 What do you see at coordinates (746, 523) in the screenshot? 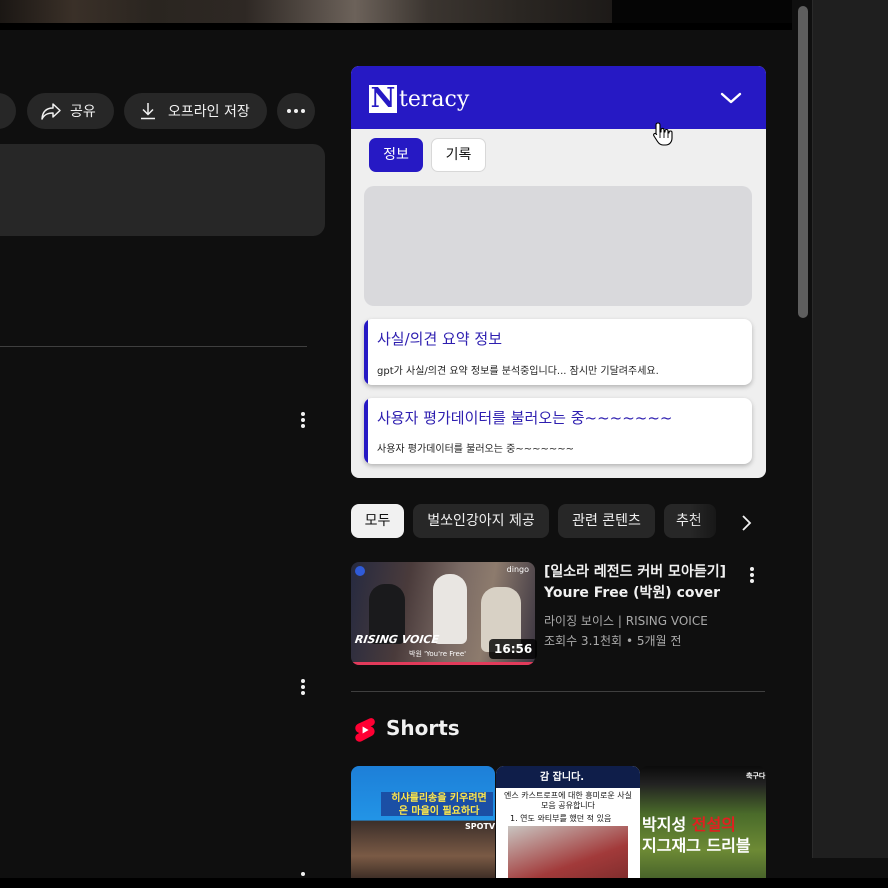
I see `chevron-right-icon` at bounding box center [746, 523].